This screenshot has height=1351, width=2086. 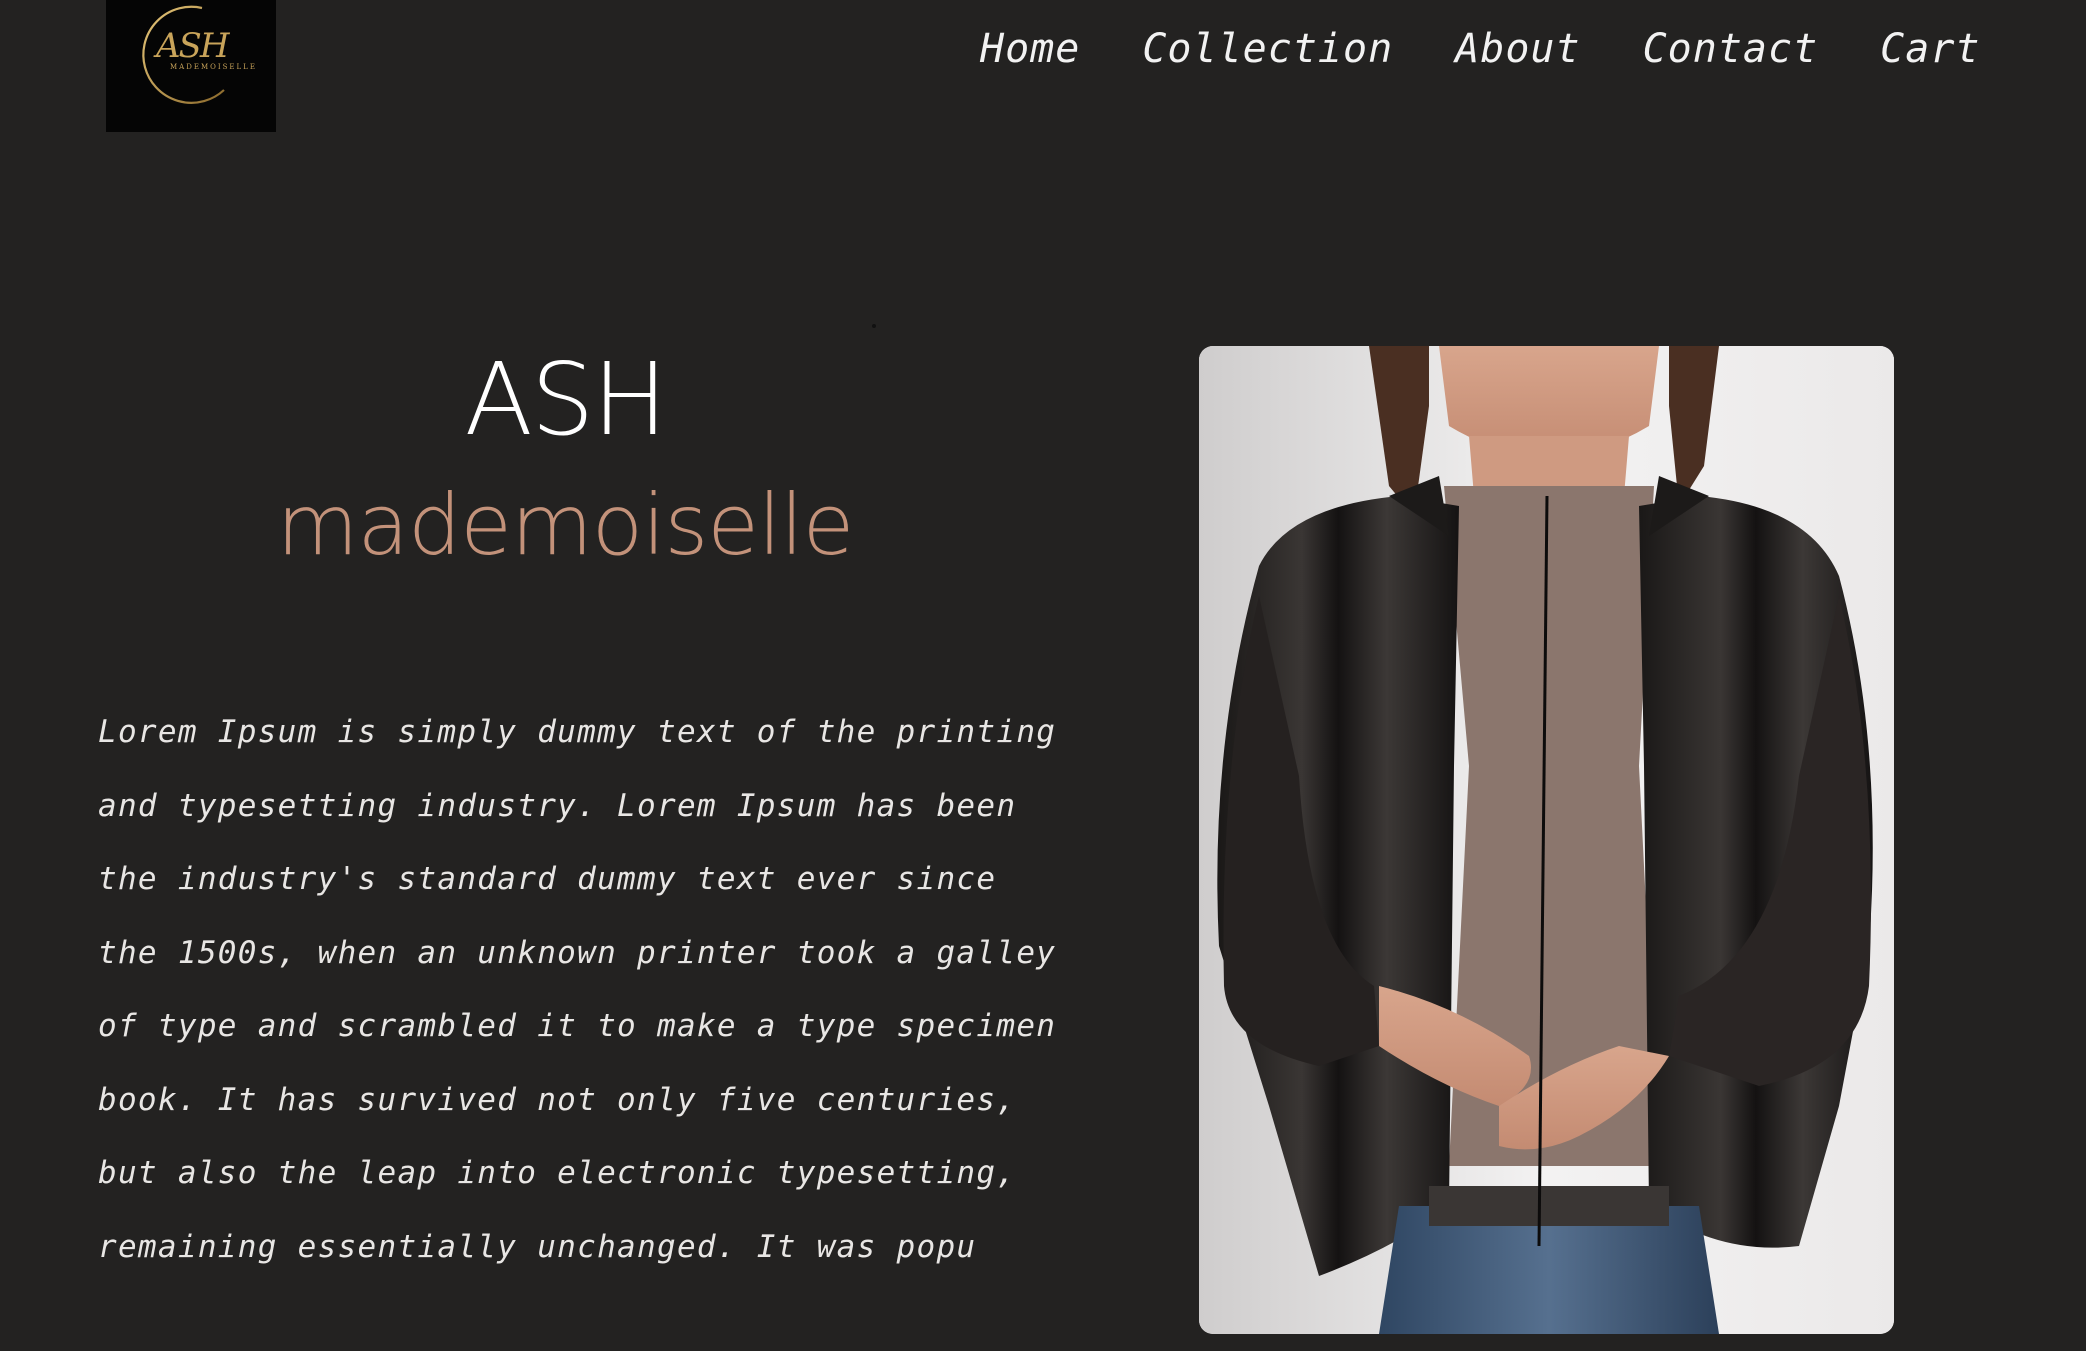 I want to click on nav-cart-link: Cart, so click(x=1930, y=49).